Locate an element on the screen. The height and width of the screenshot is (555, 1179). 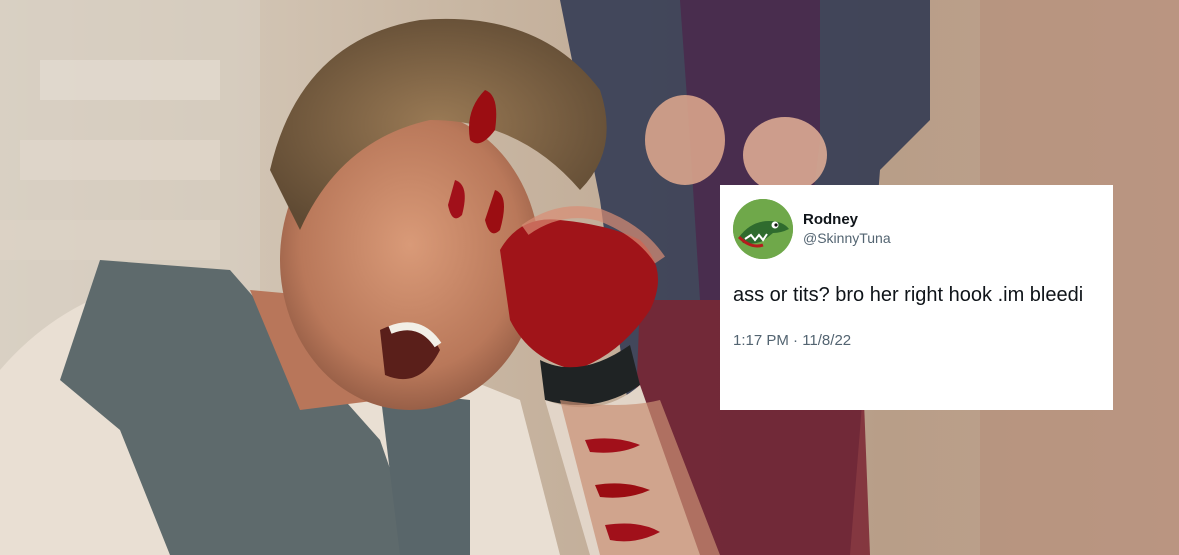
avatar is located at coordinates (763, 229).